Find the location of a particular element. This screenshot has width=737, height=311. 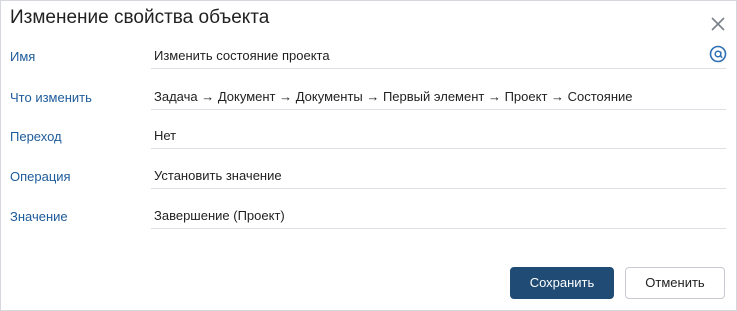

operation-input: Установить значение is located at coordinates (438, 178).